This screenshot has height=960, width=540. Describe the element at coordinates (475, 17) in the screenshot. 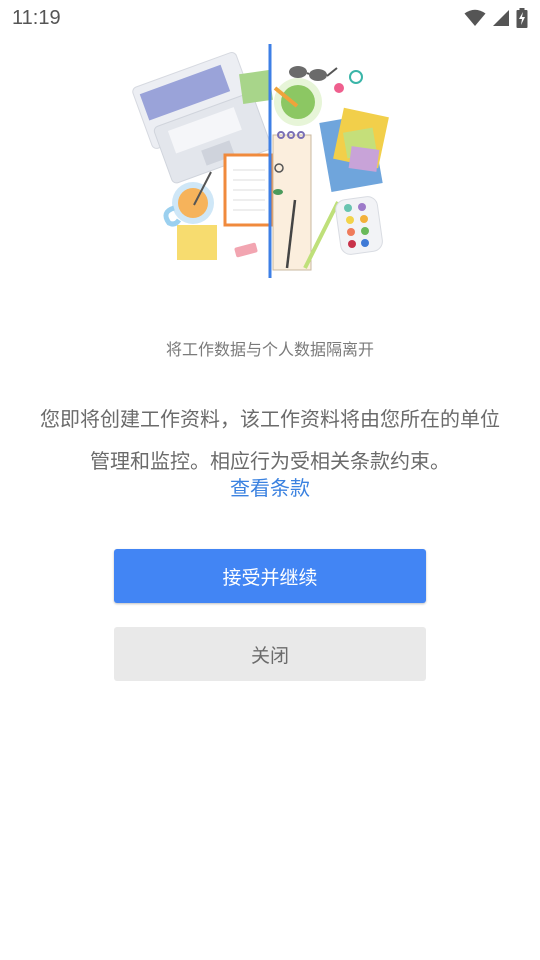

I see `wifi-icon` at that location.